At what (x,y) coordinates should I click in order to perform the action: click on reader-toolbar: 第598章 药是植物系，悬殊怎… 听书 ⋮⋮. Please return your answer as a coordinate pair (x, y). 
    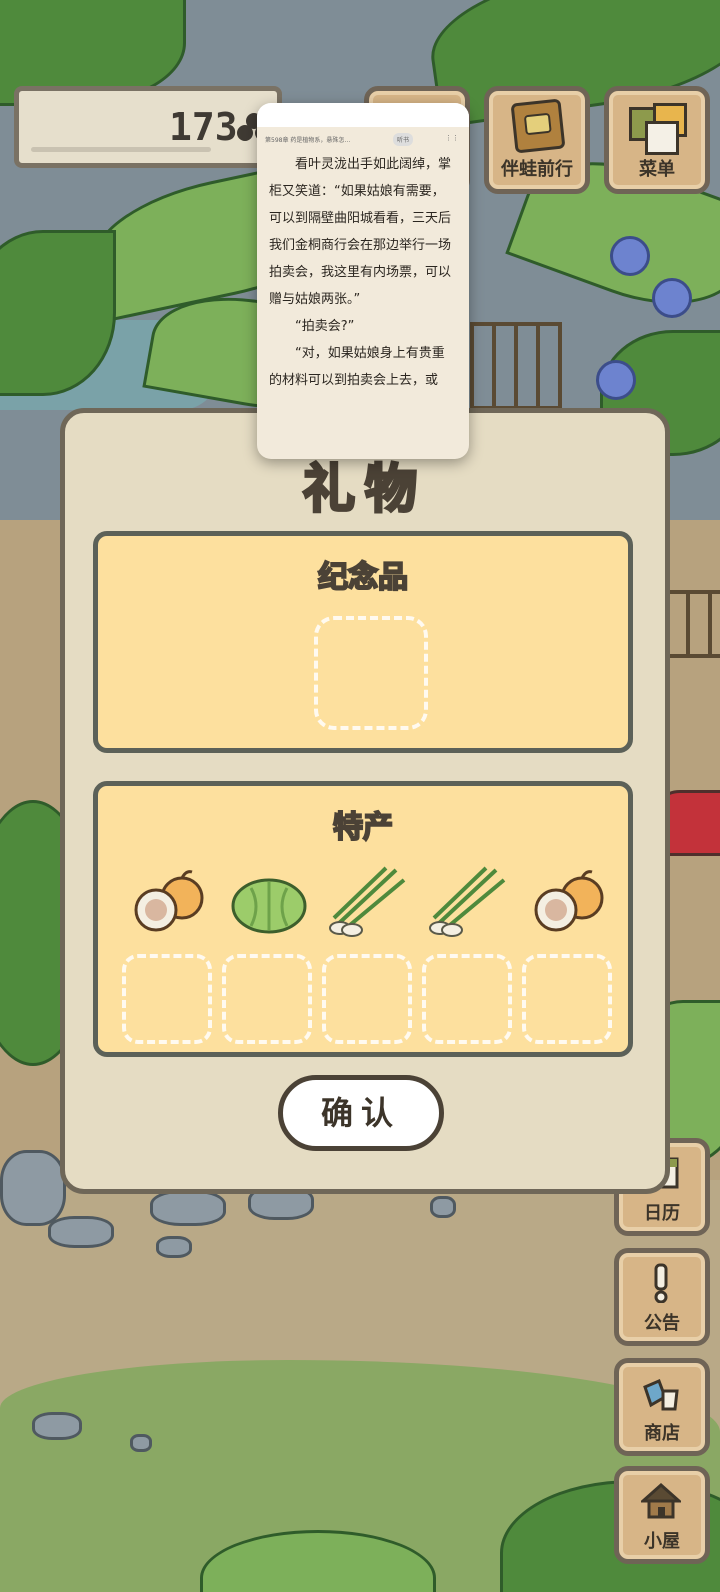
    Looking at the image, I should click on (363, 140).